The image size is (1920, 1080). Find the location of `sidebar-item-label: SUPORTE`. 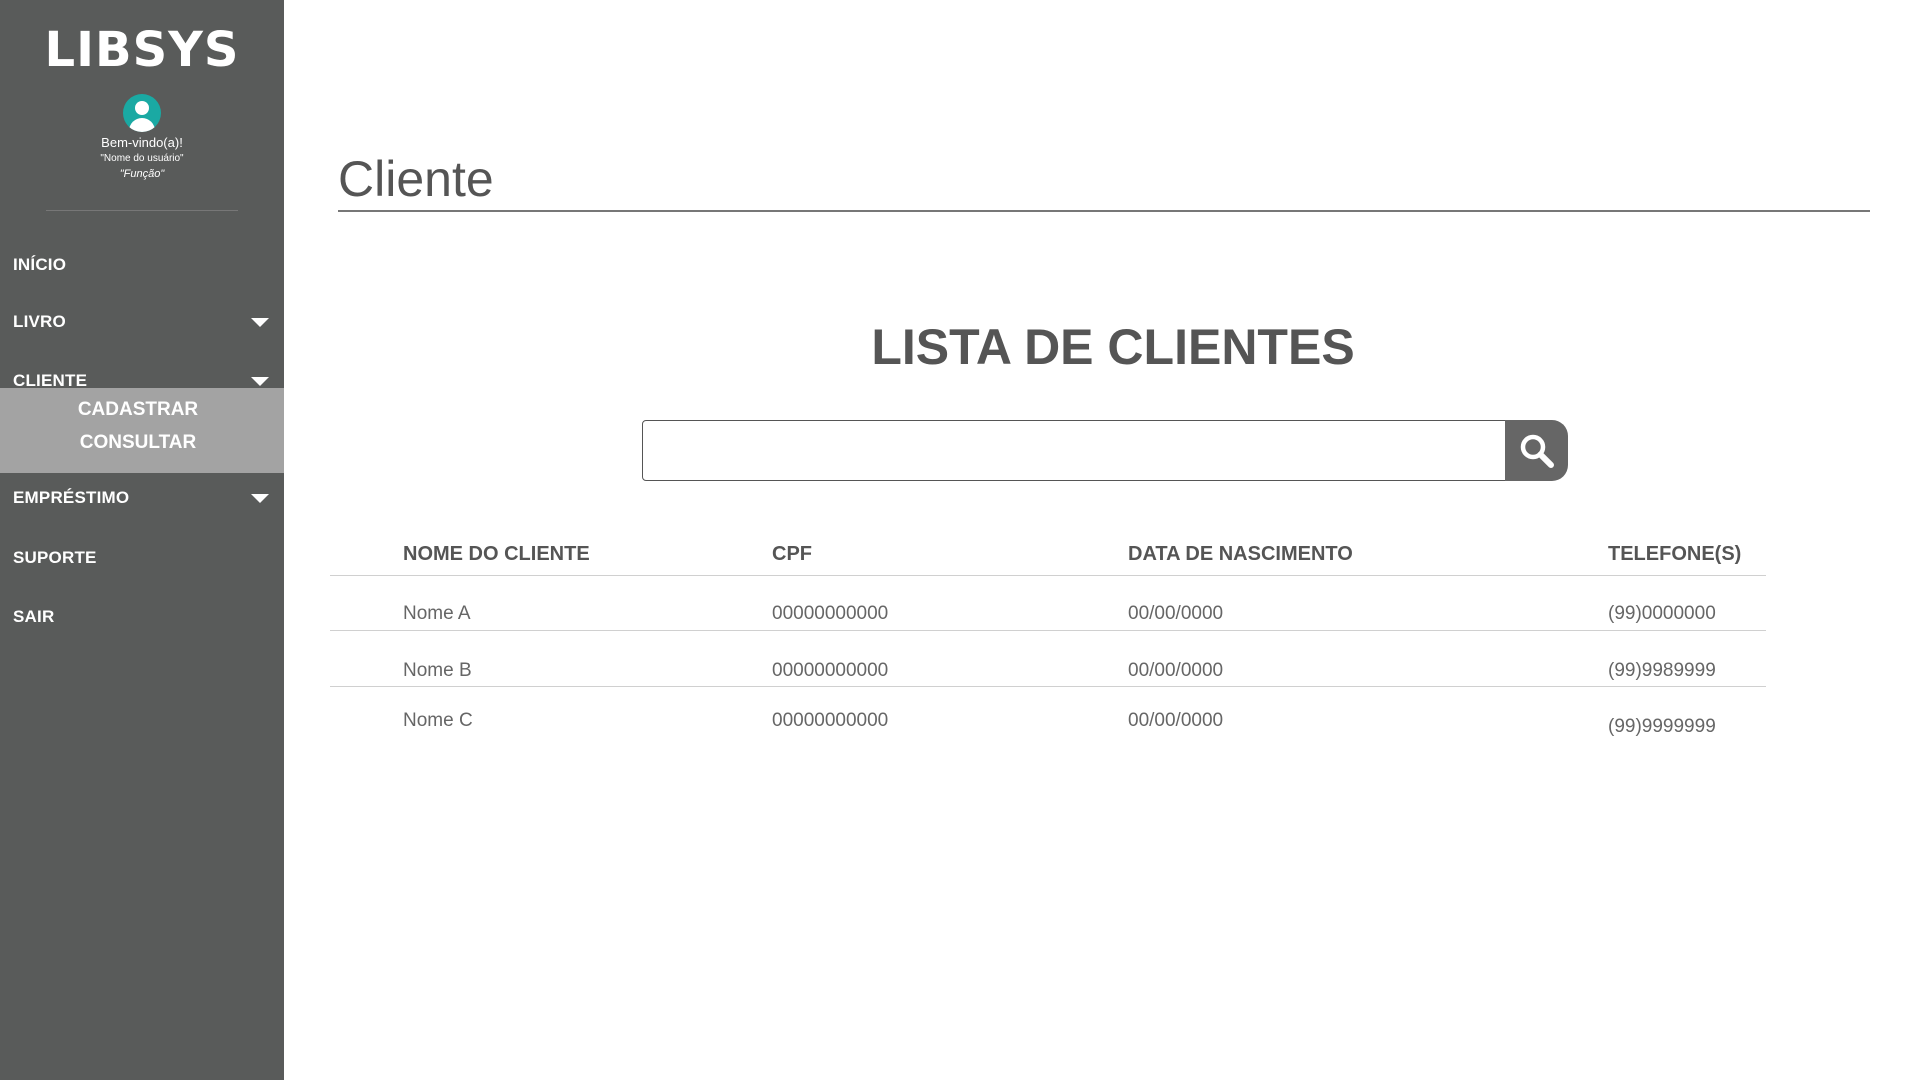

sidebar-item-label: SUPORTE is located at coordinates (55, 557).